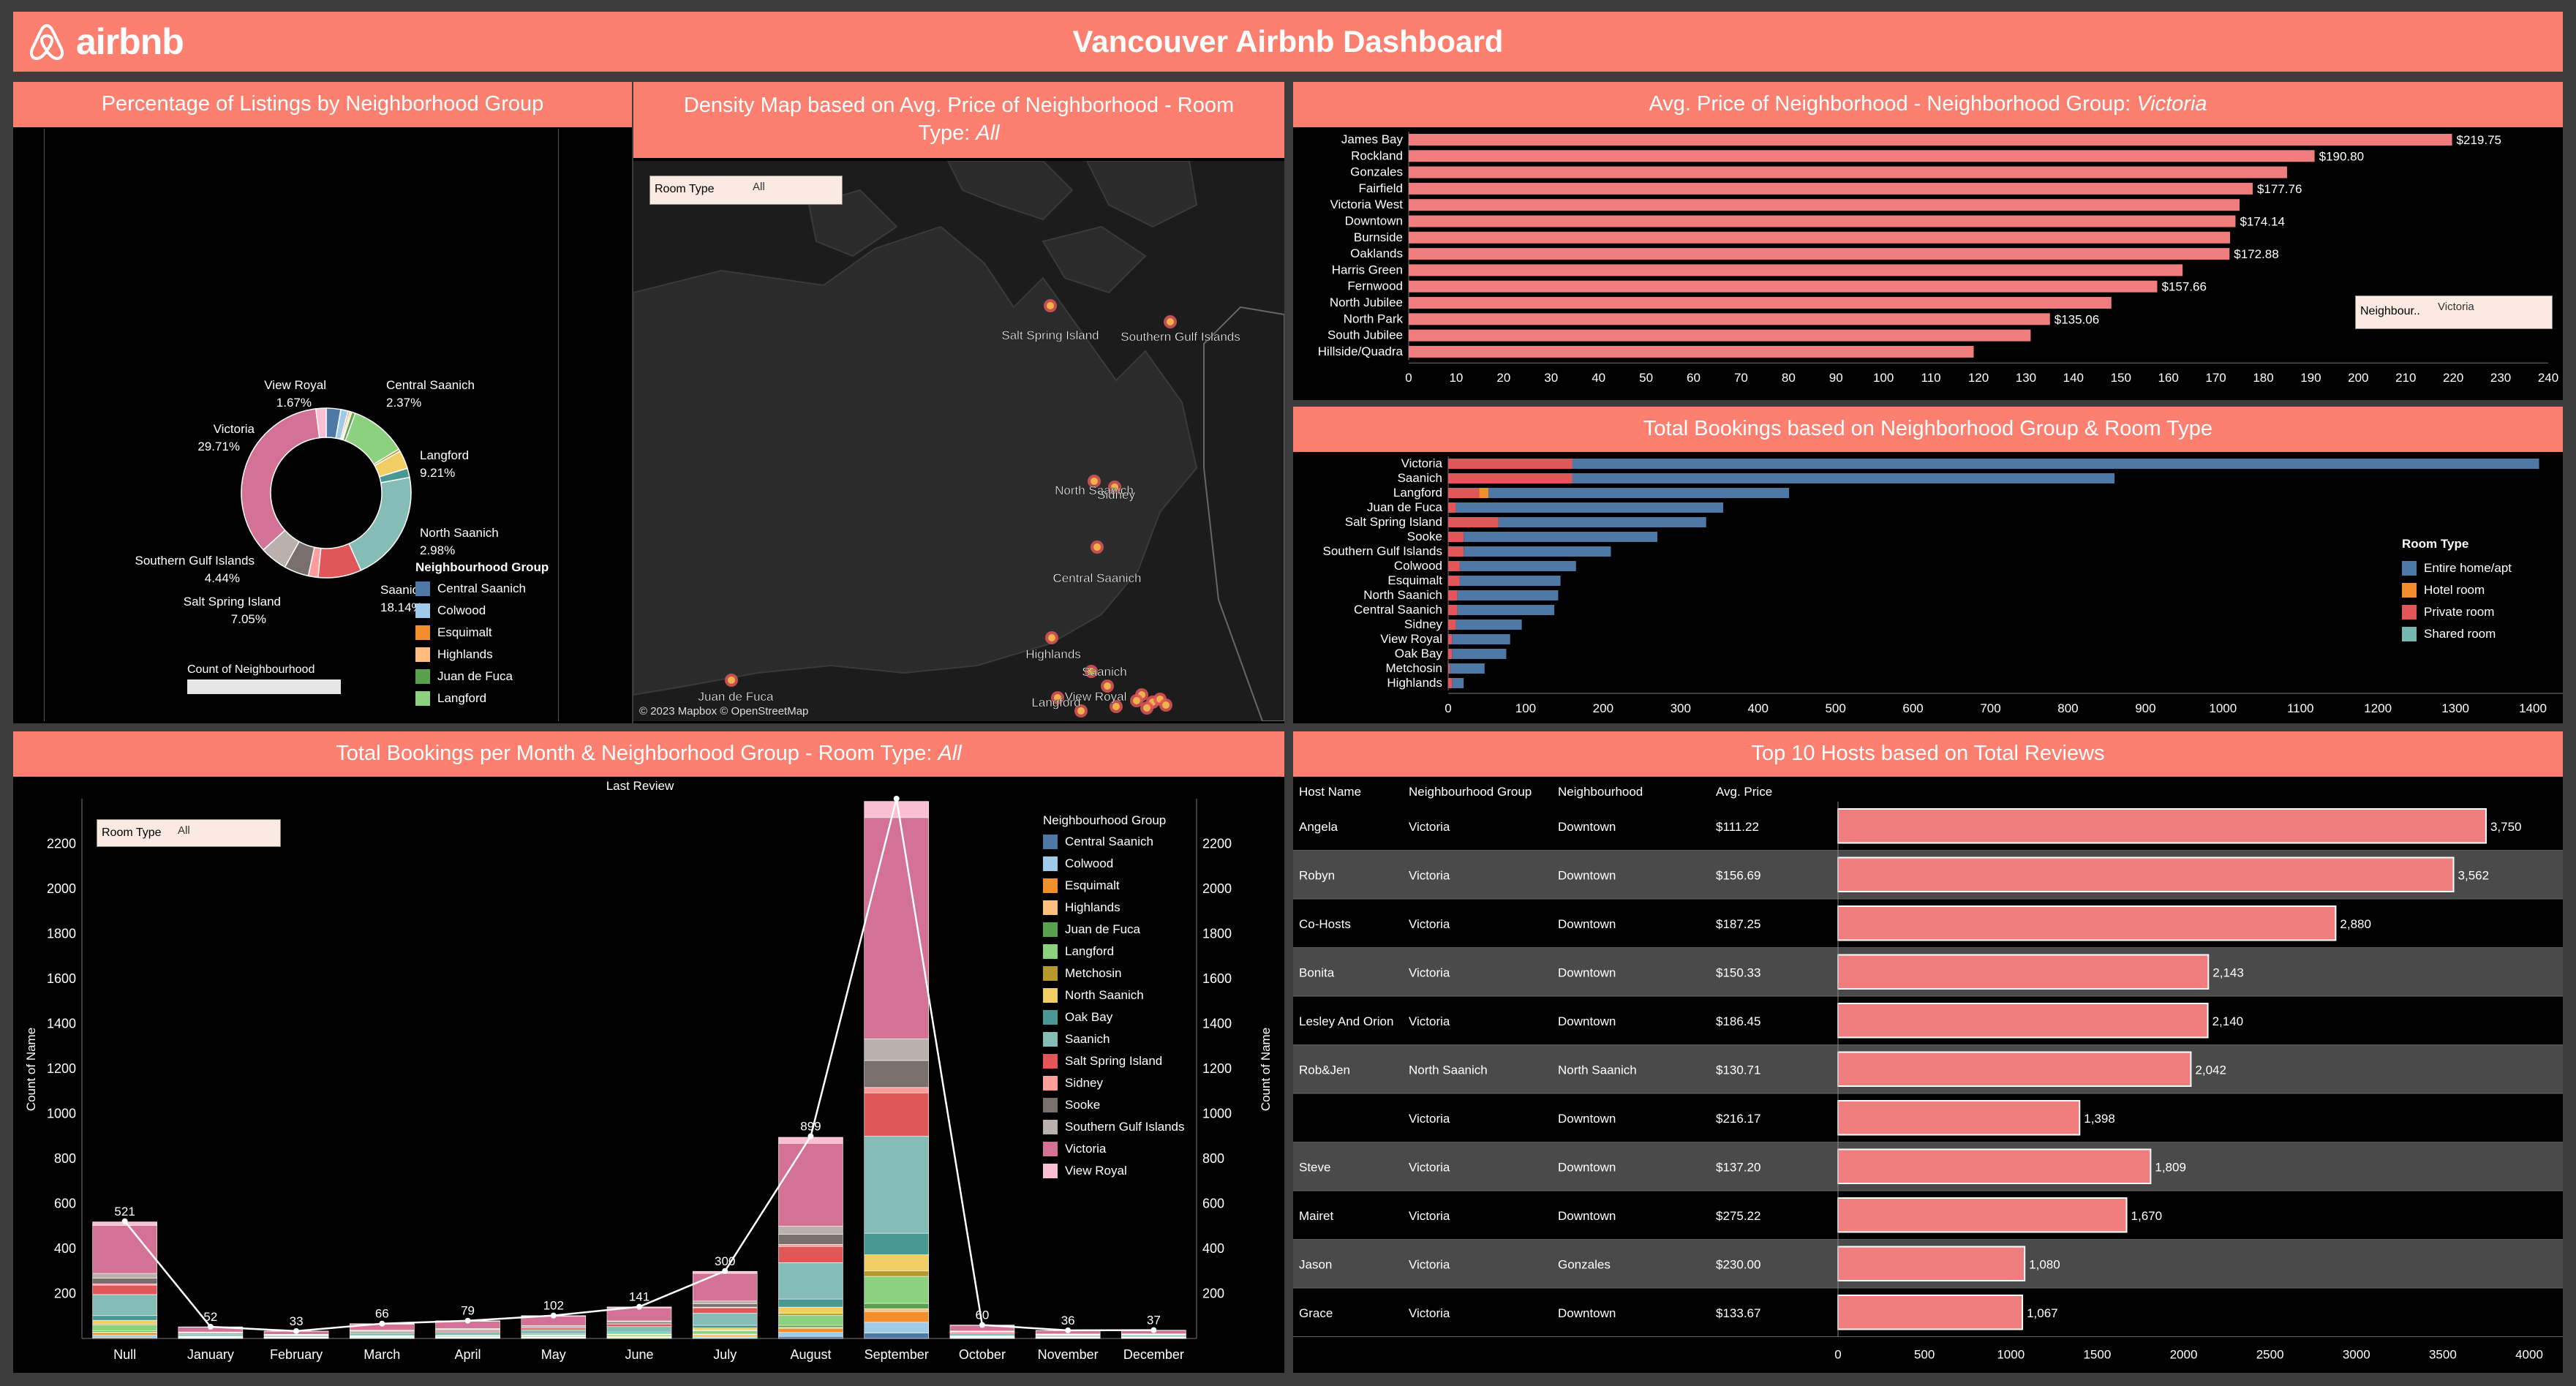 This screenshot has width=2576, height=1386. I want to click on donut-legend-item: Juan de Fuca, so click(482, 677).